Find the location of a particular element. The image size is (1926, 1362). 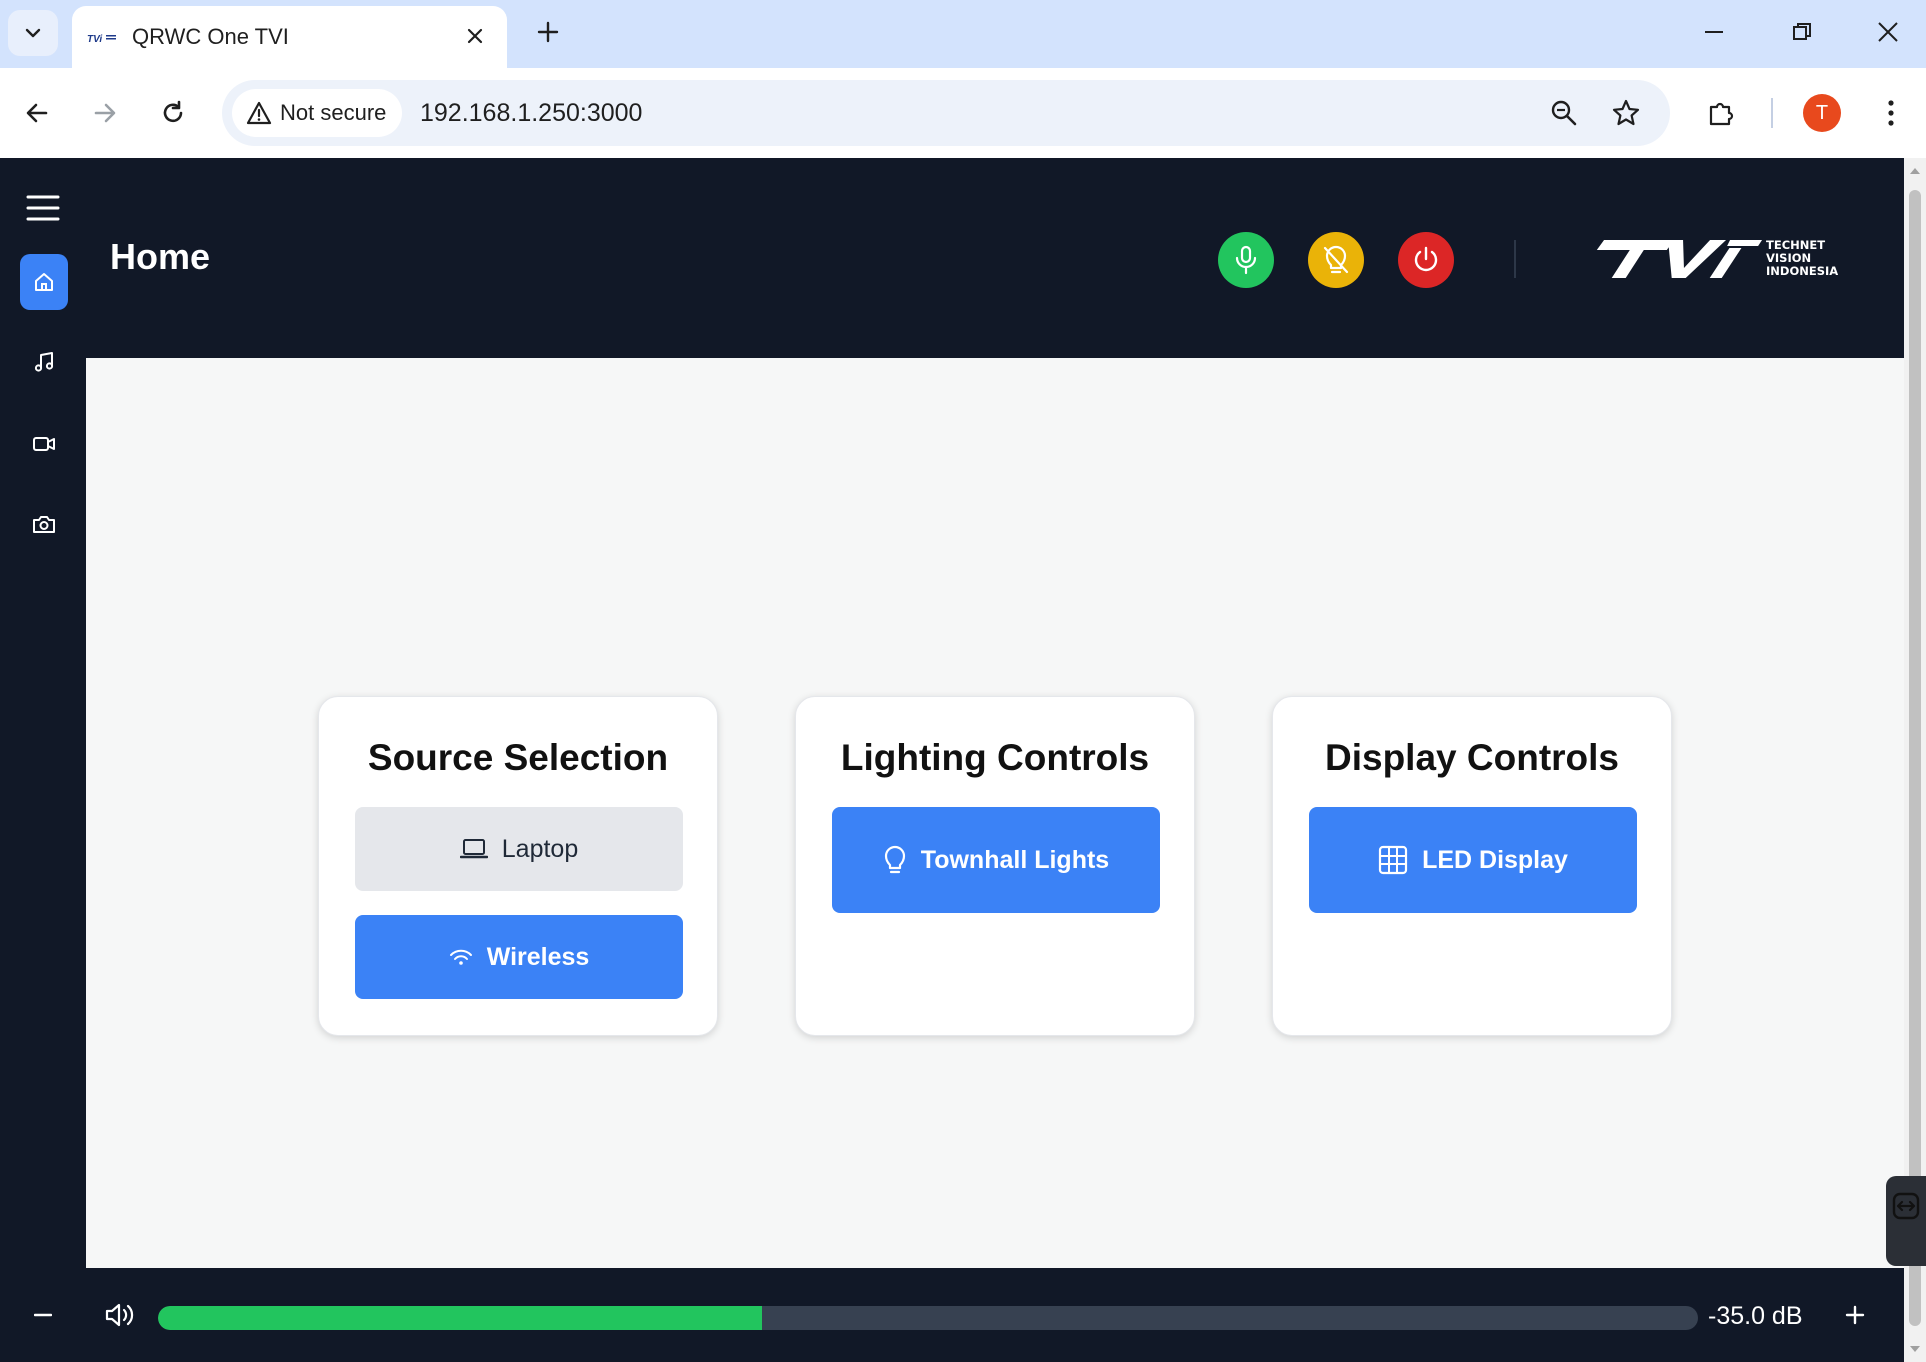

extensions-button is located at coordinates (1721, 113).